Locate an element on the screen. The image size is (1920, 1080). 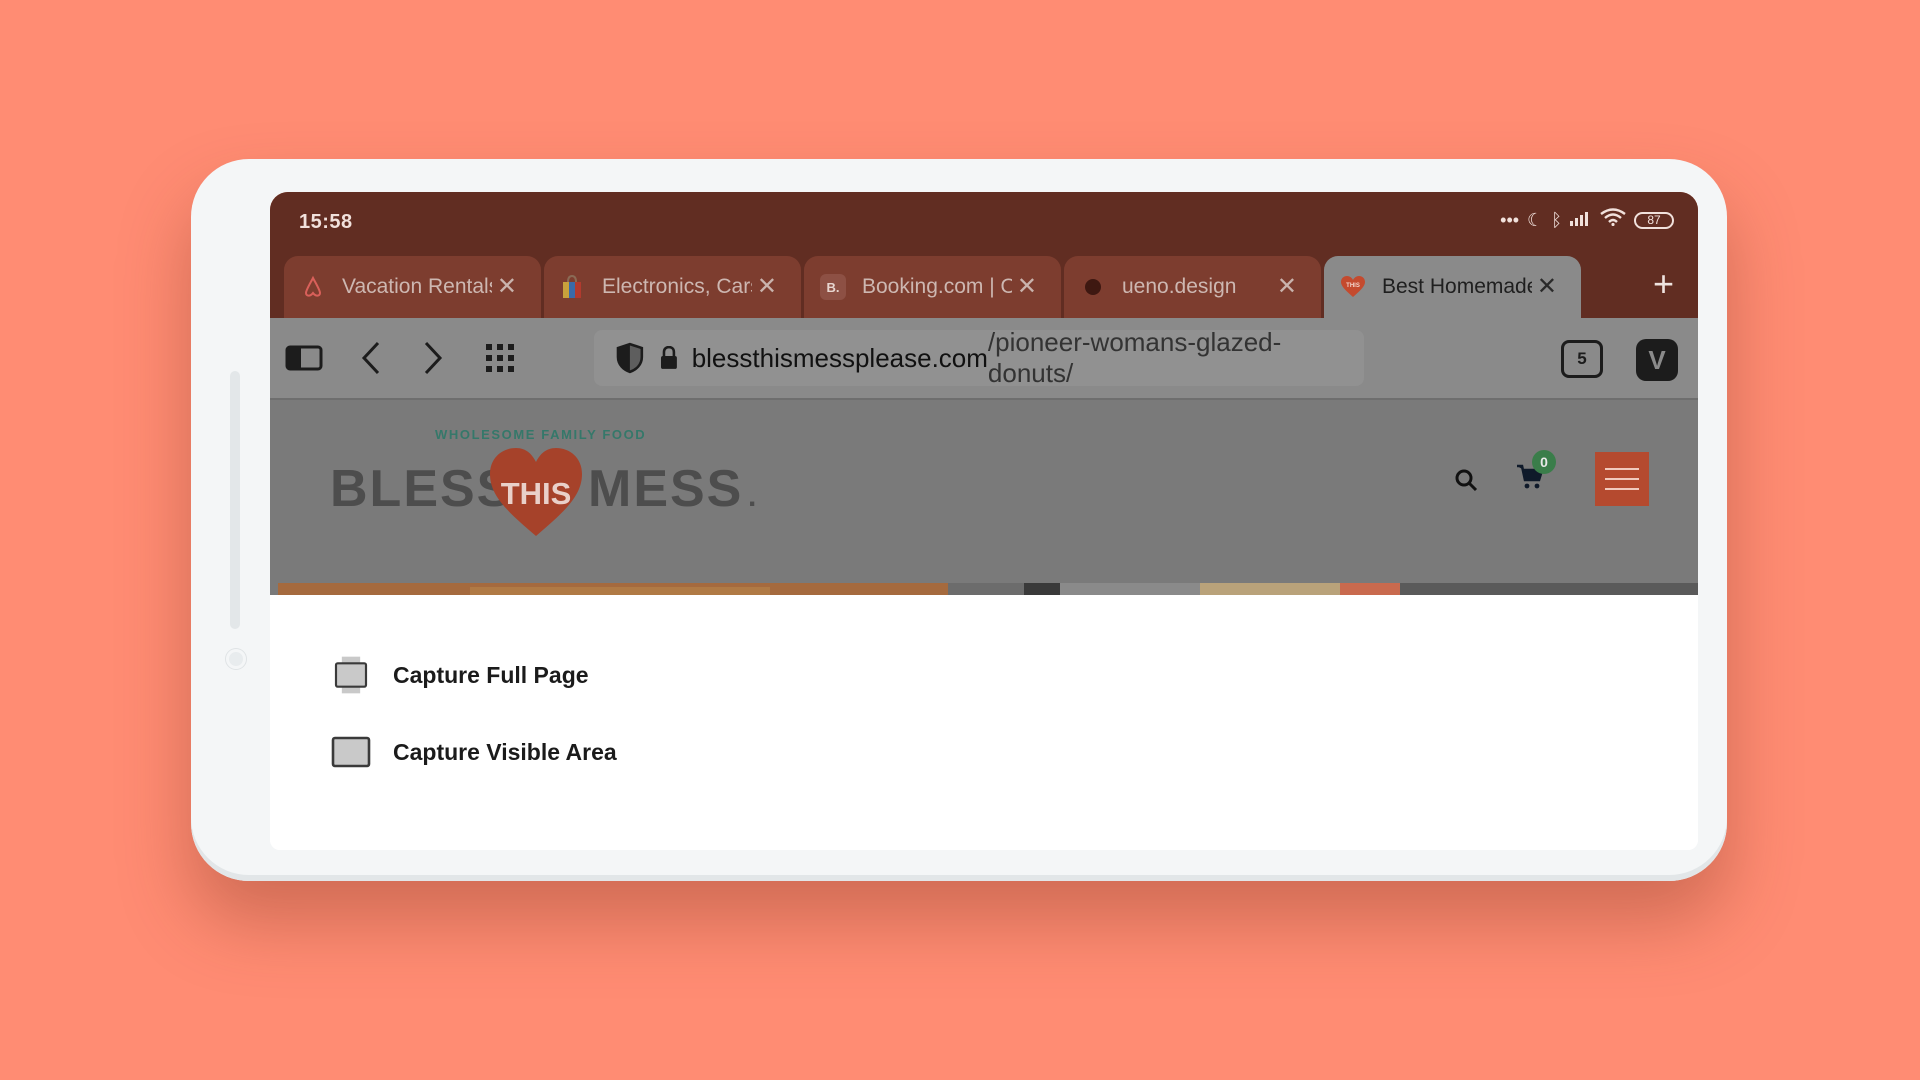
back-button is located at coordinates (371, 358).